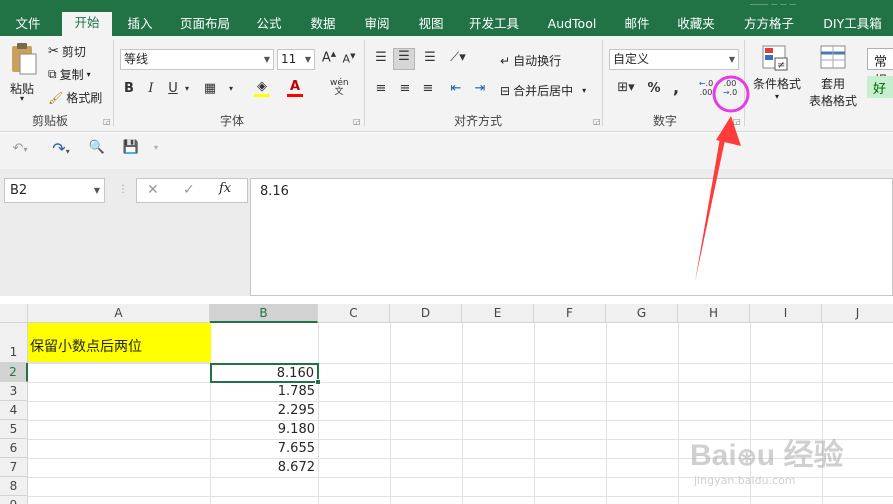 This screenshot has width=893, height=504. I want to click on red-arrow-icon, so click(718, 199).